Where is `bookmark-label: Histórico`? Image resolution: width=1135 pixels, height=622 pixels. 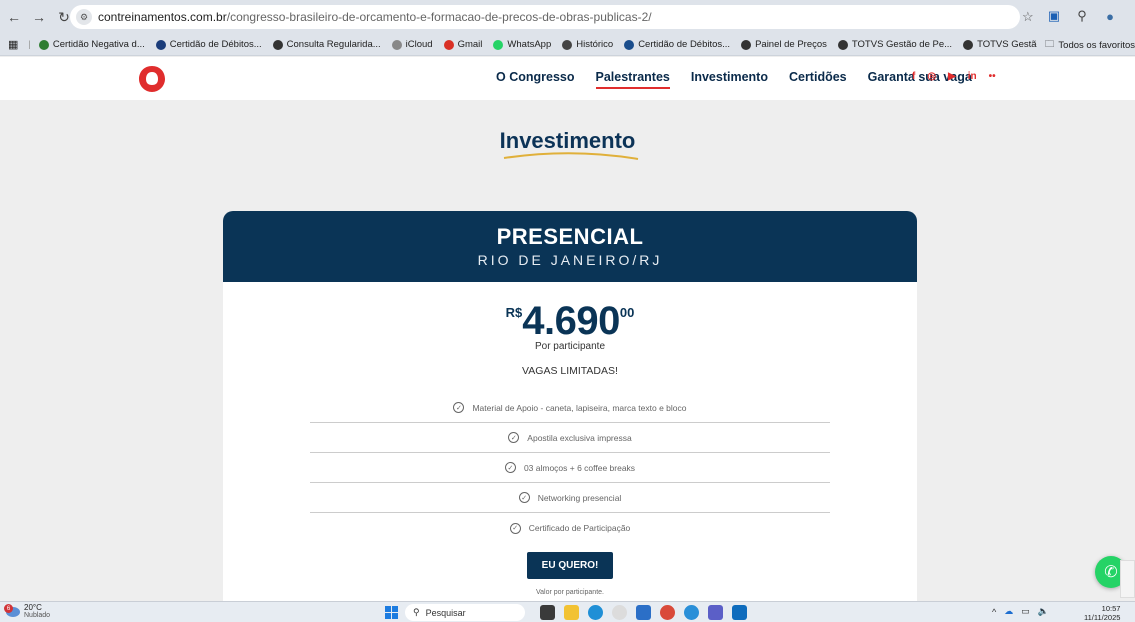
bookmark-label: Histórico is located at coordinates (595, 44).